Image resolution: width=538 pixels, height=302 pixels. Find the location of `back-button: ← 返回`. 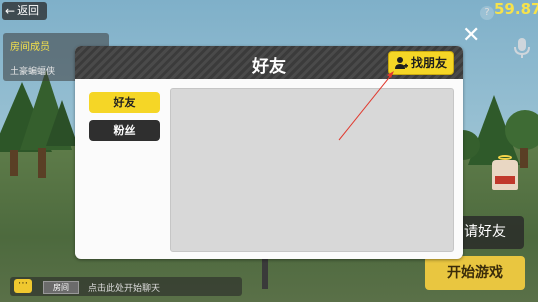

back-button: ← 返回 is located at coordinates (24, 11).